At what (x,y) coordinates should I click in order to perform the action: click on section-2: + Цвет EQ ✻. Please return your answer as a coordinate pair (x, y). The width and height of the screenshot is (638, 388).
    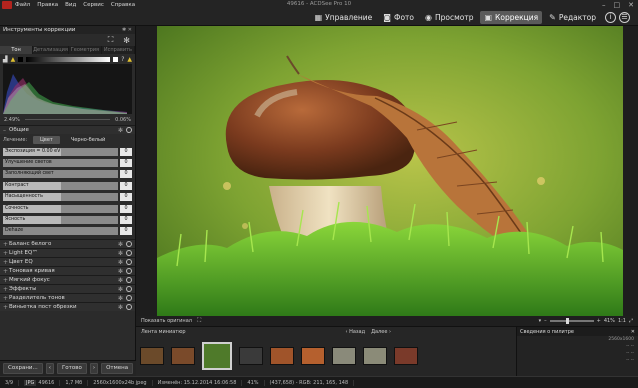
    Looking at the image, I should click on (67, 261).